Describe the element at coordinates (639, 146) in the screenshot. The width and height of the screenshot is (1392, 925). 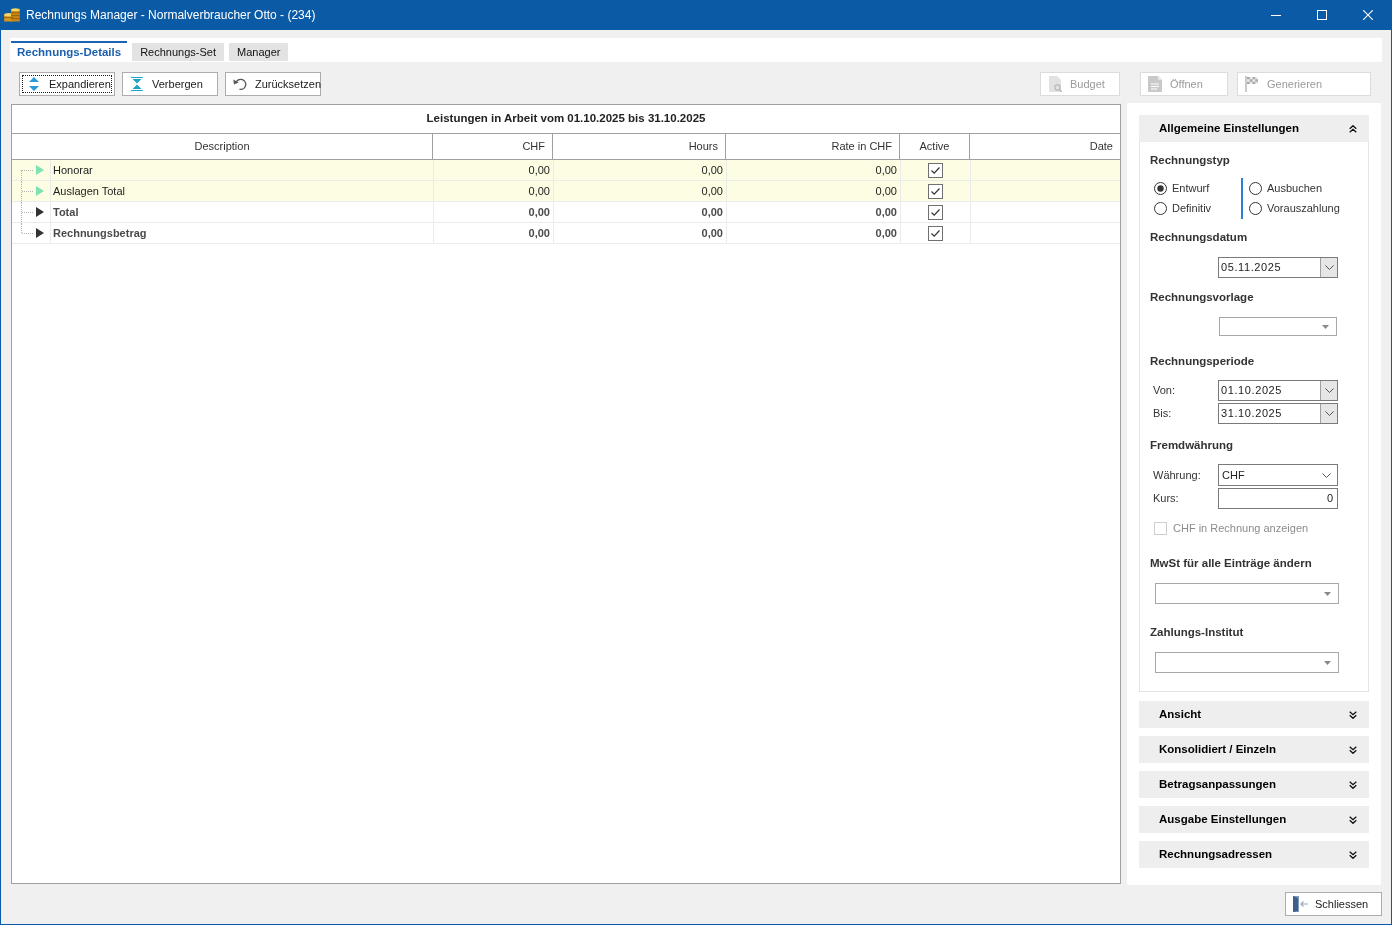
I see `column-header: Hours` at that location.